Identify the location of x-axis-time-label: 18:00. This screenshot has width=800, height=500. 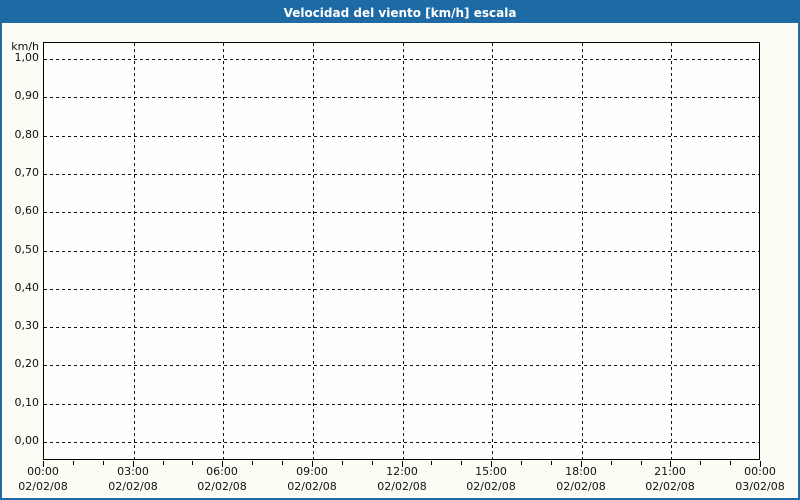
(581, 471).